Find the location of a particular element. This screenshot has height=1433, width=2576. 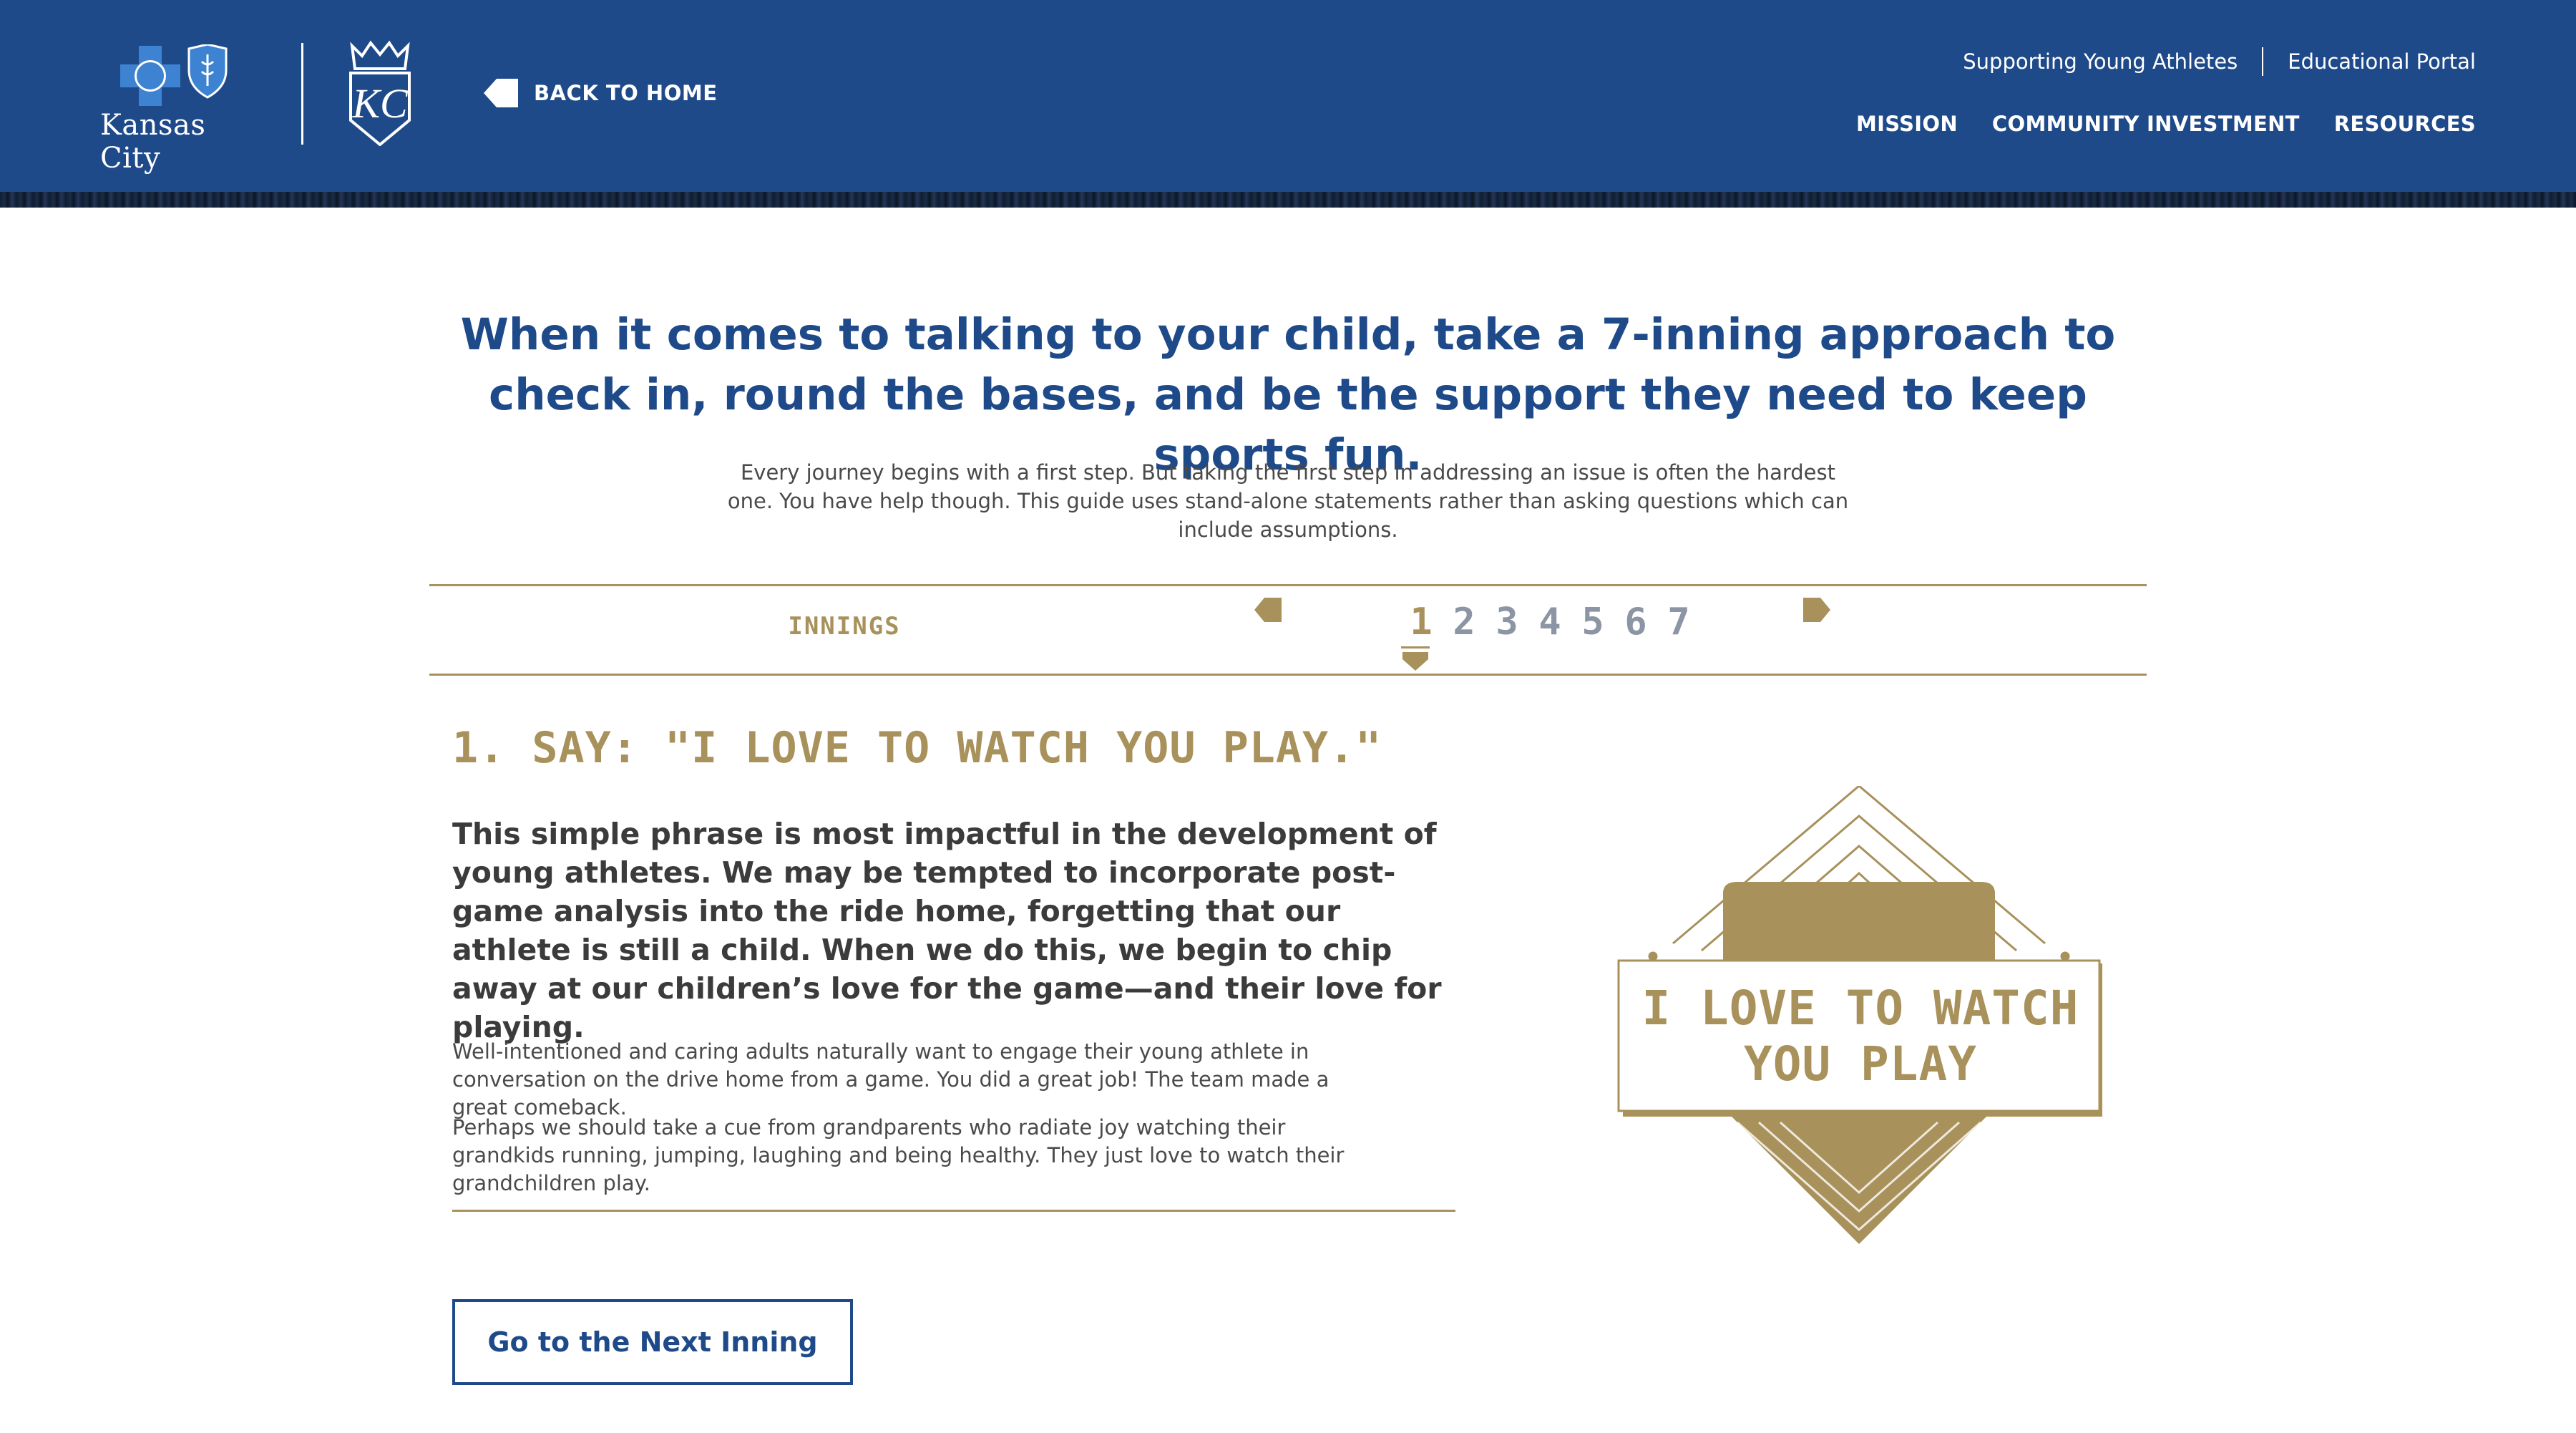

nav-mission: MISSION is located at coordinates (1907, 124).